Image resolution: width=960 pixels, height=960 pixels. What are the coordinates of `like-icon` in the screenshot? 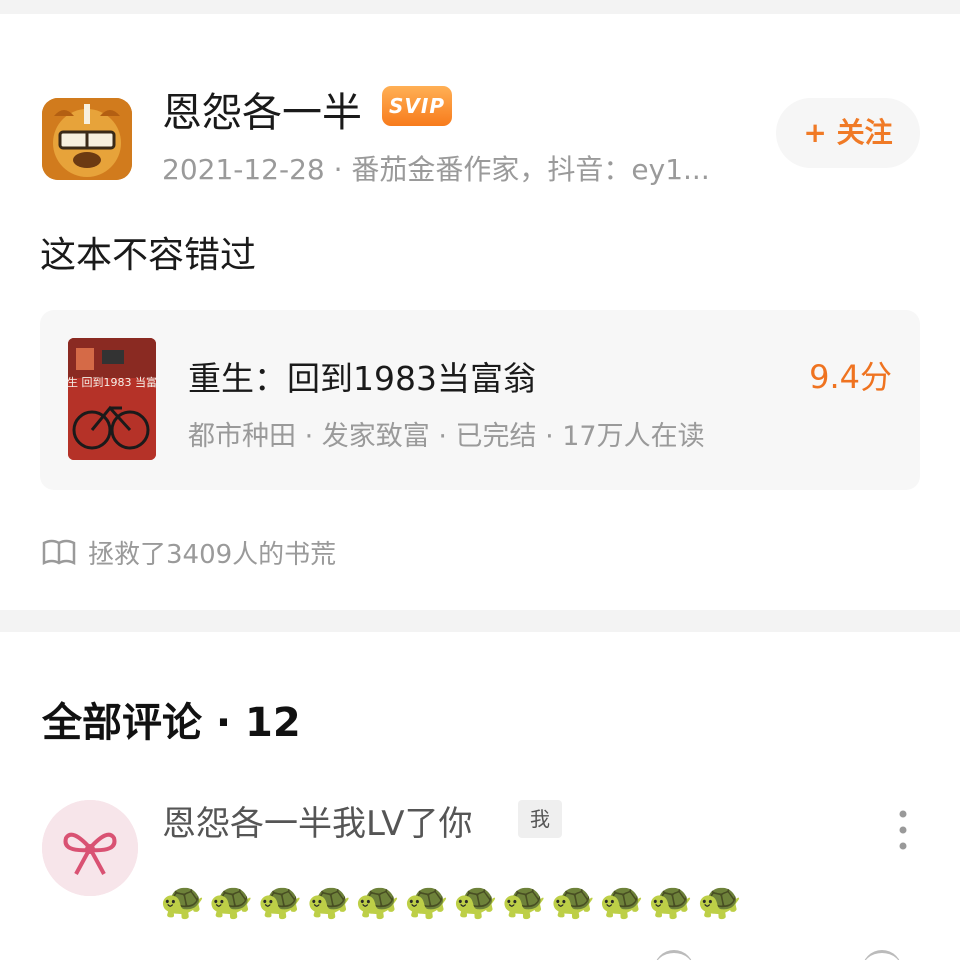 It's located at (882, 955).